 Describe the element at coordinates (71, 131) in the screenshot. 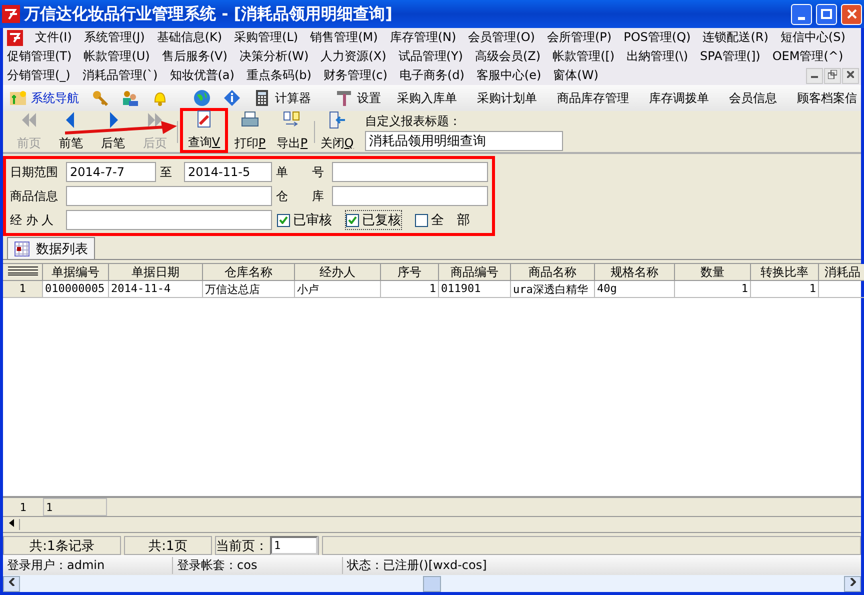

I see `toolbar-button: 前笔` at that location.